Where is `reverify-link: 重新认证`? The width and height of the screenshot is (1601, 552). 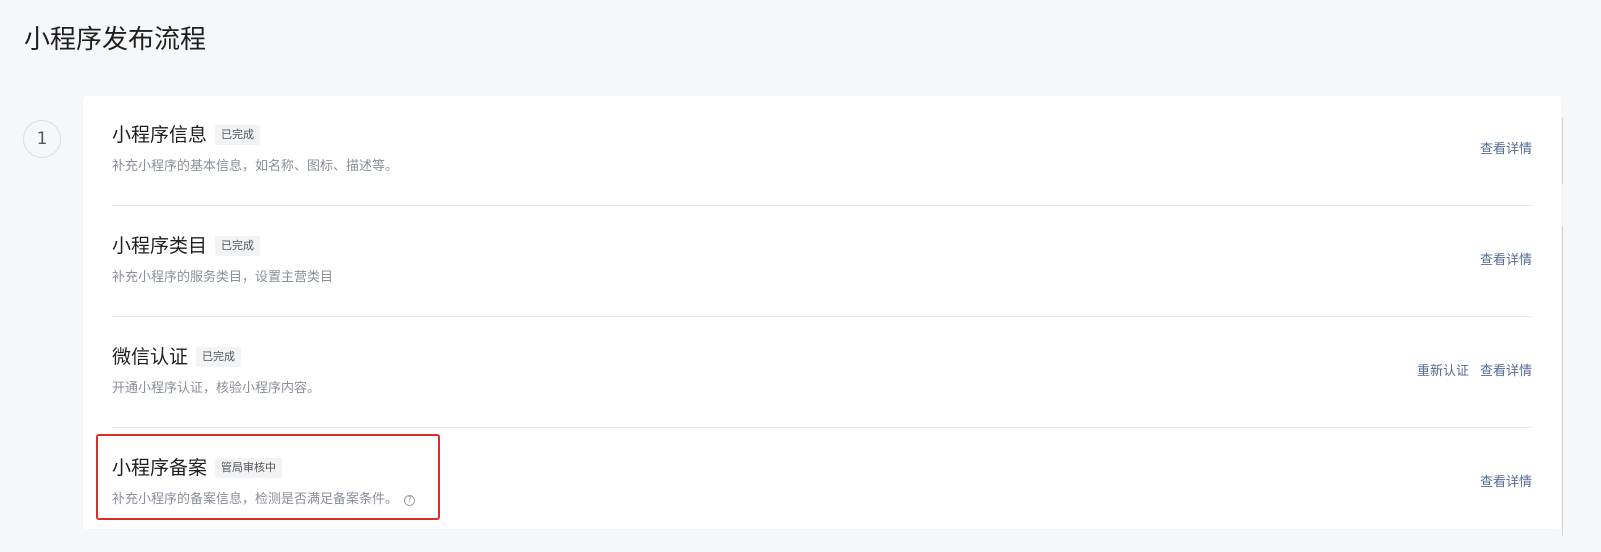 reverify-link: 重新认证 is located at coordinates (1443, 372).